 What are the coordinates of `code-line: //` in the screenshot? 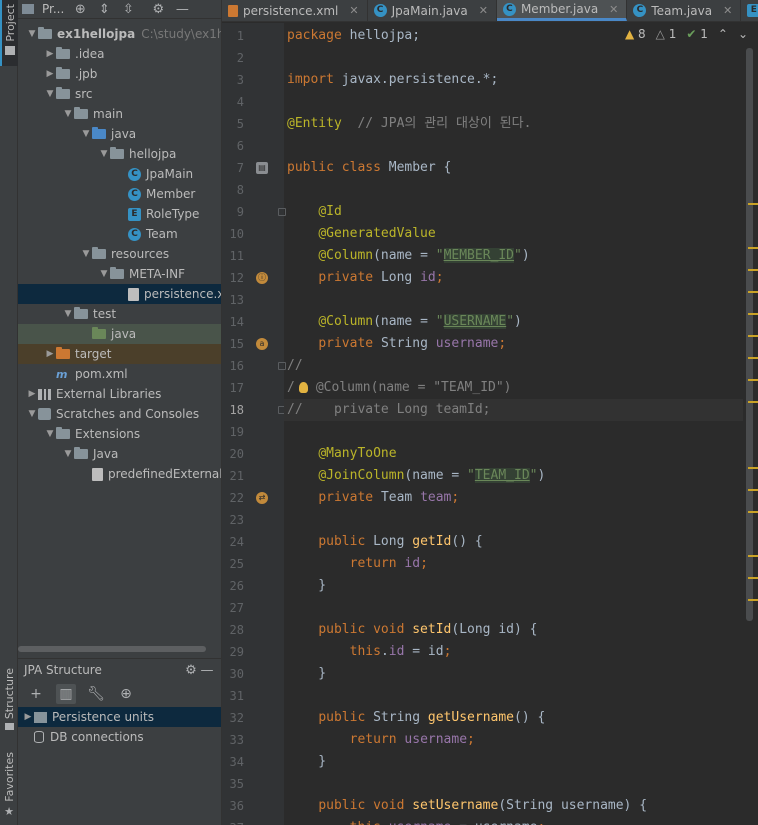 It's located at (513, 366).